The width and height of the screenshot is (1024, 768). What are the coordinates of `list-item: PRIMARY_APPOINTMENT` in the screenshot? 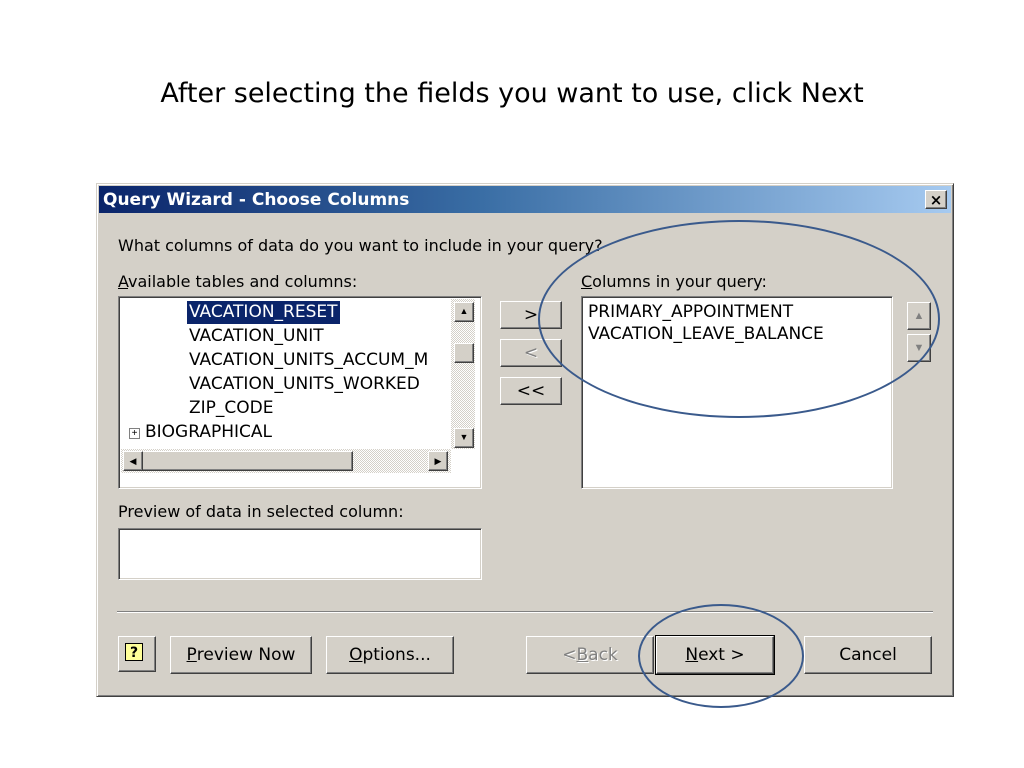 It's located at (690, 312).